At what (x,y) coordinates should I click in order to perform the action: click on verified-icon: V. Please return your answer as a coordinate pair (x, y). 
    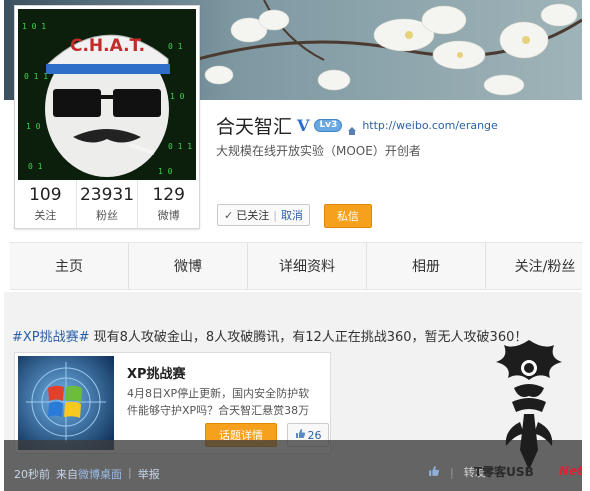
    Looking at the image, I should click on (303, 125).